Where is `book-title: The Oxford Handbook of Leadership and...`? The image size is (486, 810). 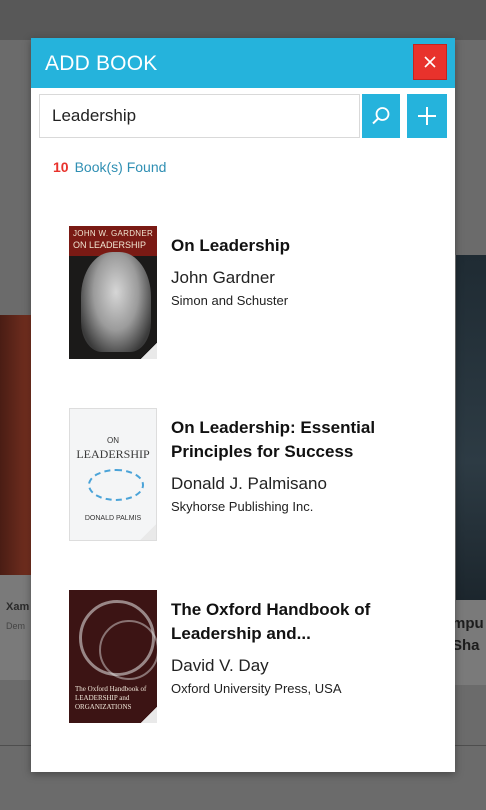
book-title: The Oxford Handbook of Leadership and... is located at coordinates (271, 621).